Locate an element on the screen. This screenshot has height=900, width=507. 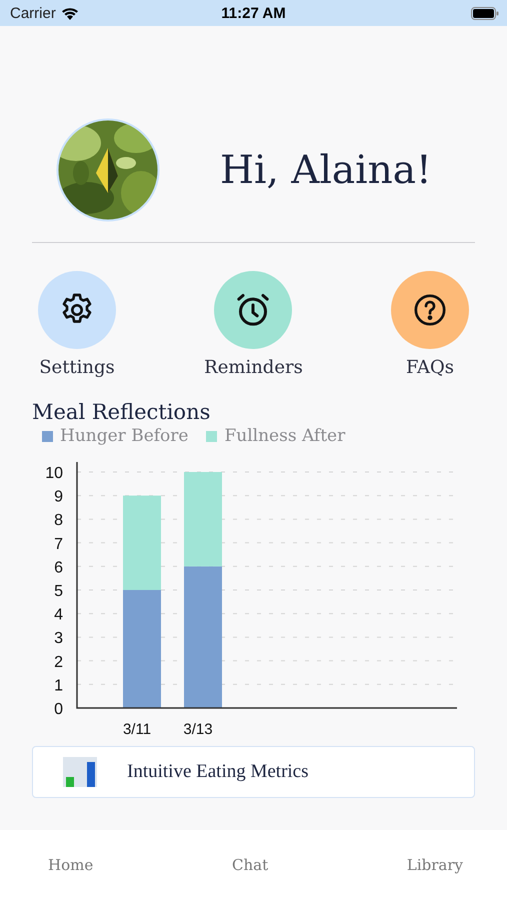
y-tick-label: 6 is located at coordinates (58, 567).